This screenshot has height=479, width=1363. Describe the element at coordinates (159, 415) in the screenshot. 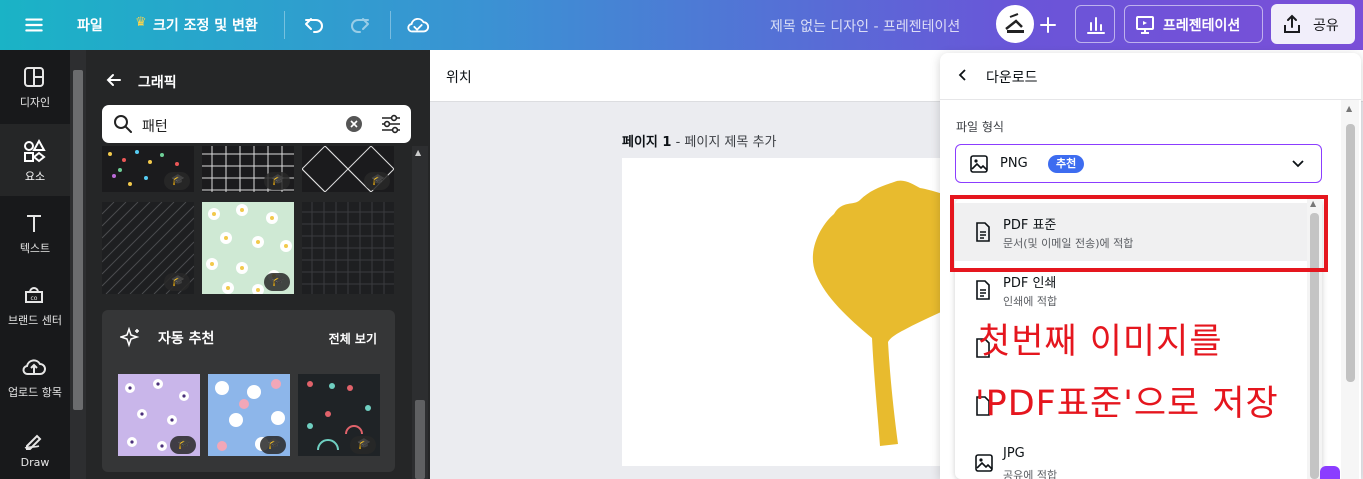

I see `pattern-tile-purple-floral: 🎓` at that location.